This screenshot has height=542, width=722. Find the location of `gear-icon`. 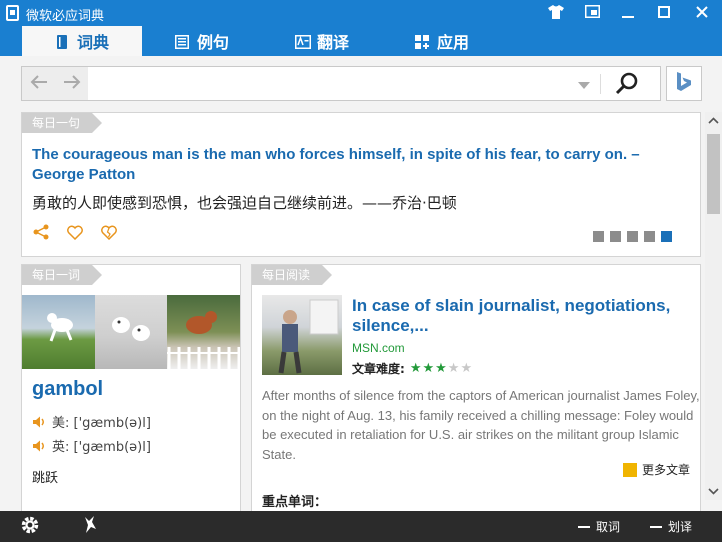

gear-icon is located at coordinates (30, 526).